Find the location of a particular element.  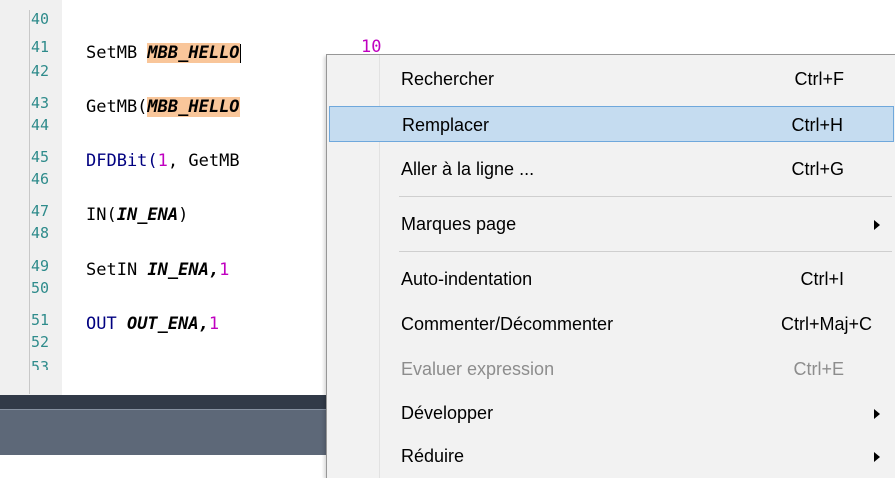

code-text: , GetMB is located at coordinates (203, 161).